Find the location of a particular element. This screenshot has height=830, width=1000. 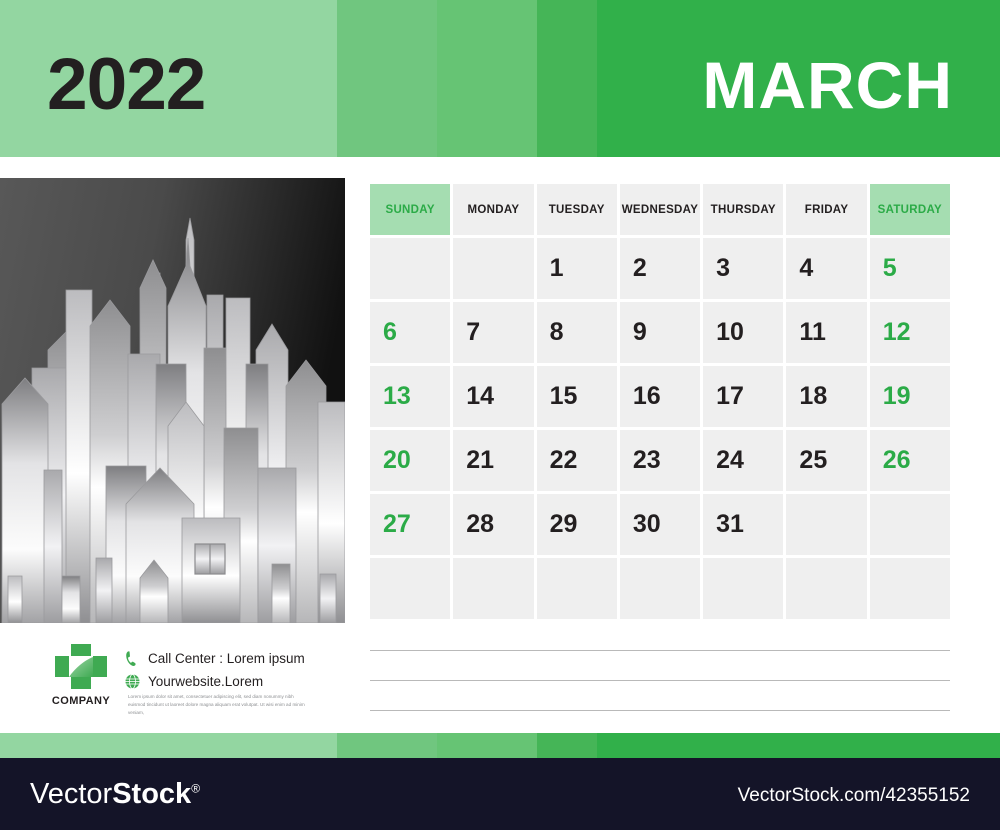

phone-icon is located at coordinates (132, 658).